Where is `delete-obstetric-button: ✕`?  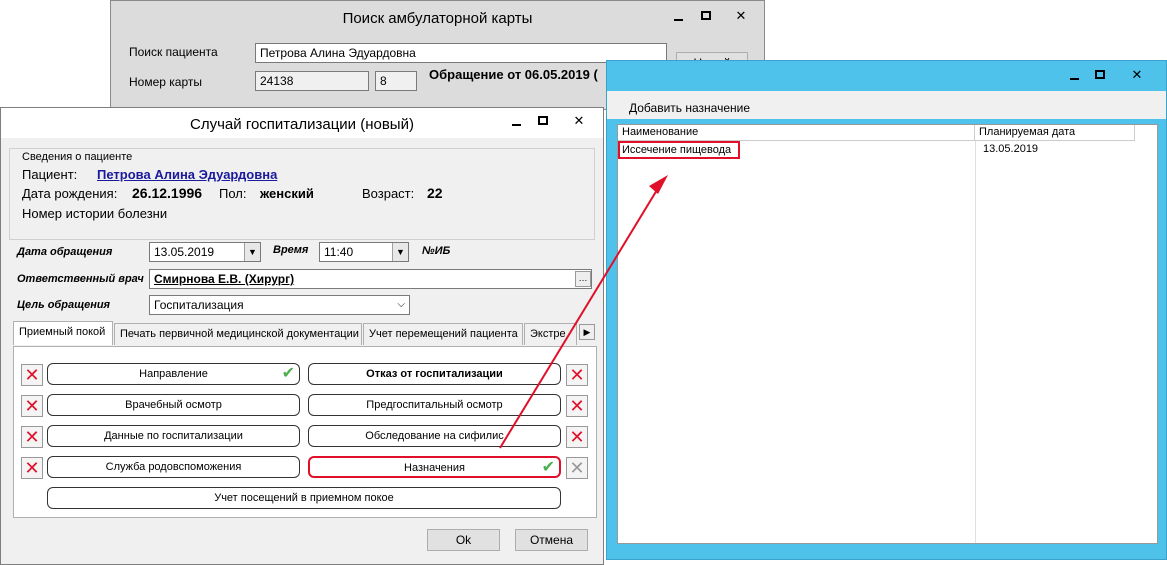
delete-obstetric-button: ✕ is located at coordinates (32, 468).